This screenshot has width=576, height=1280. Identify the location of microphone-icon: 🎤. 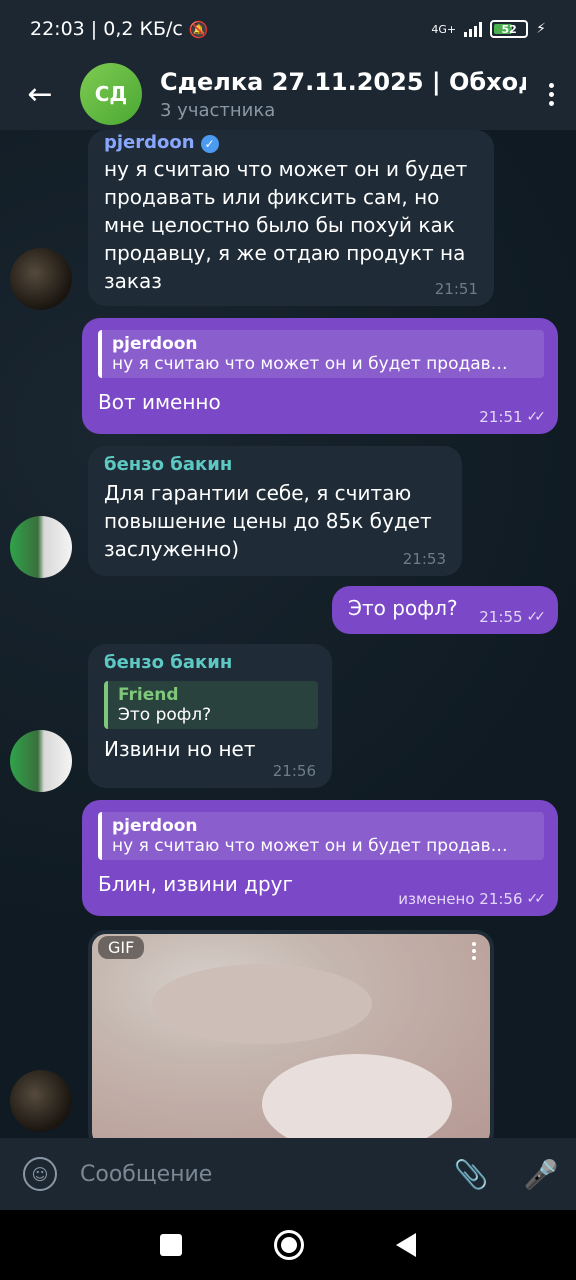
(541, 1174).